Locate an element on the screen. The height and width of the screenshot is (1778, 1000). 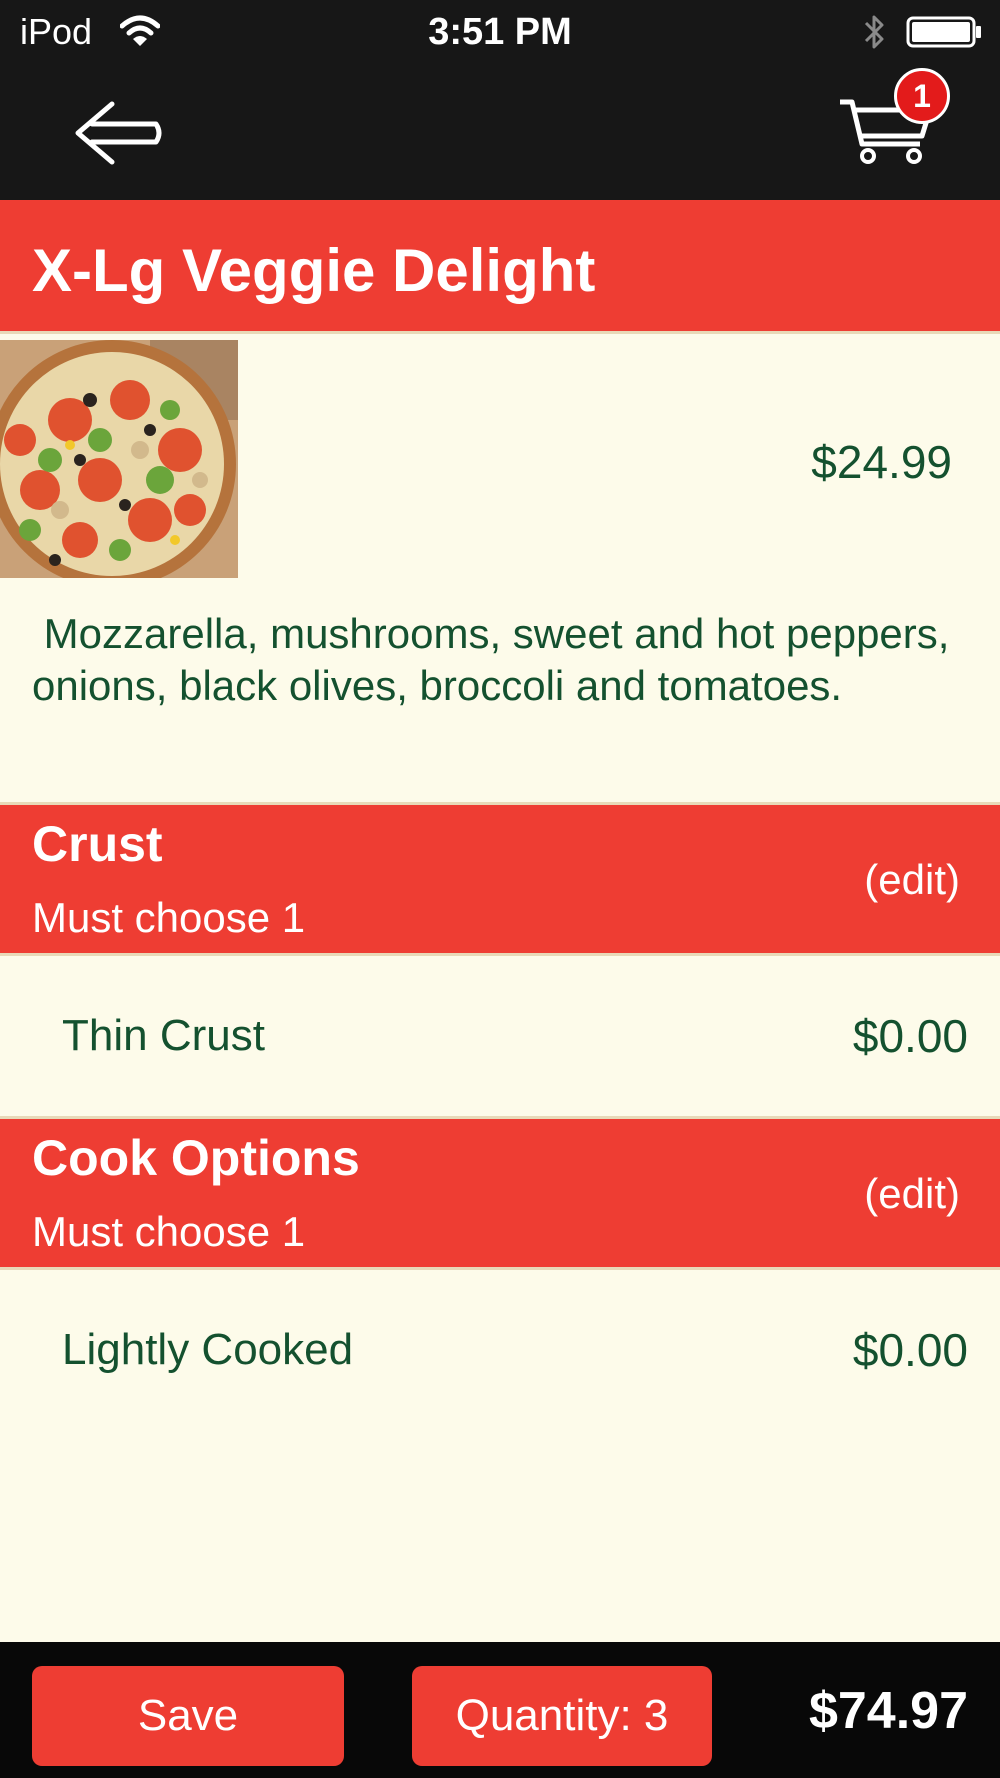
bluetooth-icon is located at coordinates (874, 32).